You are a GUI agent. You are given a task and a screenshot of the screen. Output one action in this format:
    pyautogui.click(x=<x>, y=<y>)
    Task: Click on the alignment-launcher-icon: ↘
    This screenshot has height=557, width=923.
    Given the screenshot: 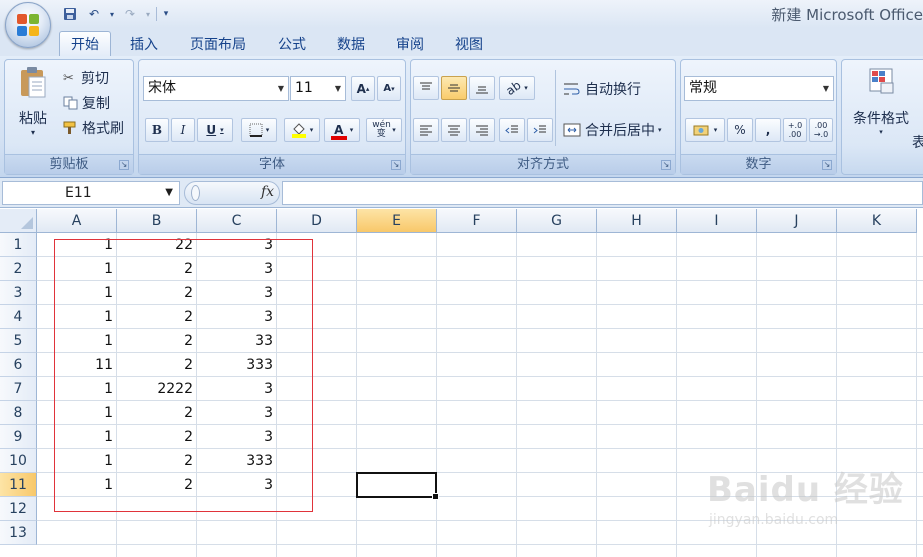 What is the action you would take?
    pyautogui.click(x=666, y=165)
    